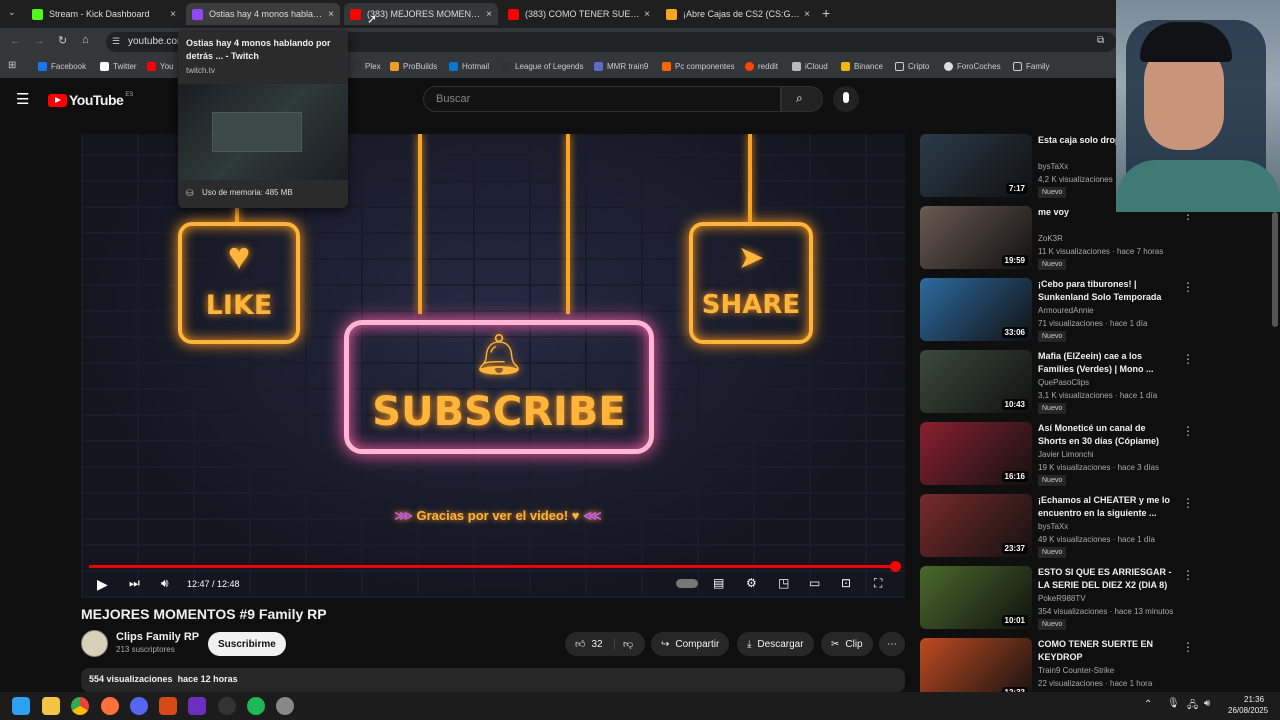 The width and height of the screenshot is (1280, 720). I want to click on recommended-channel: Javier Limonchi, so click(1066, 454).